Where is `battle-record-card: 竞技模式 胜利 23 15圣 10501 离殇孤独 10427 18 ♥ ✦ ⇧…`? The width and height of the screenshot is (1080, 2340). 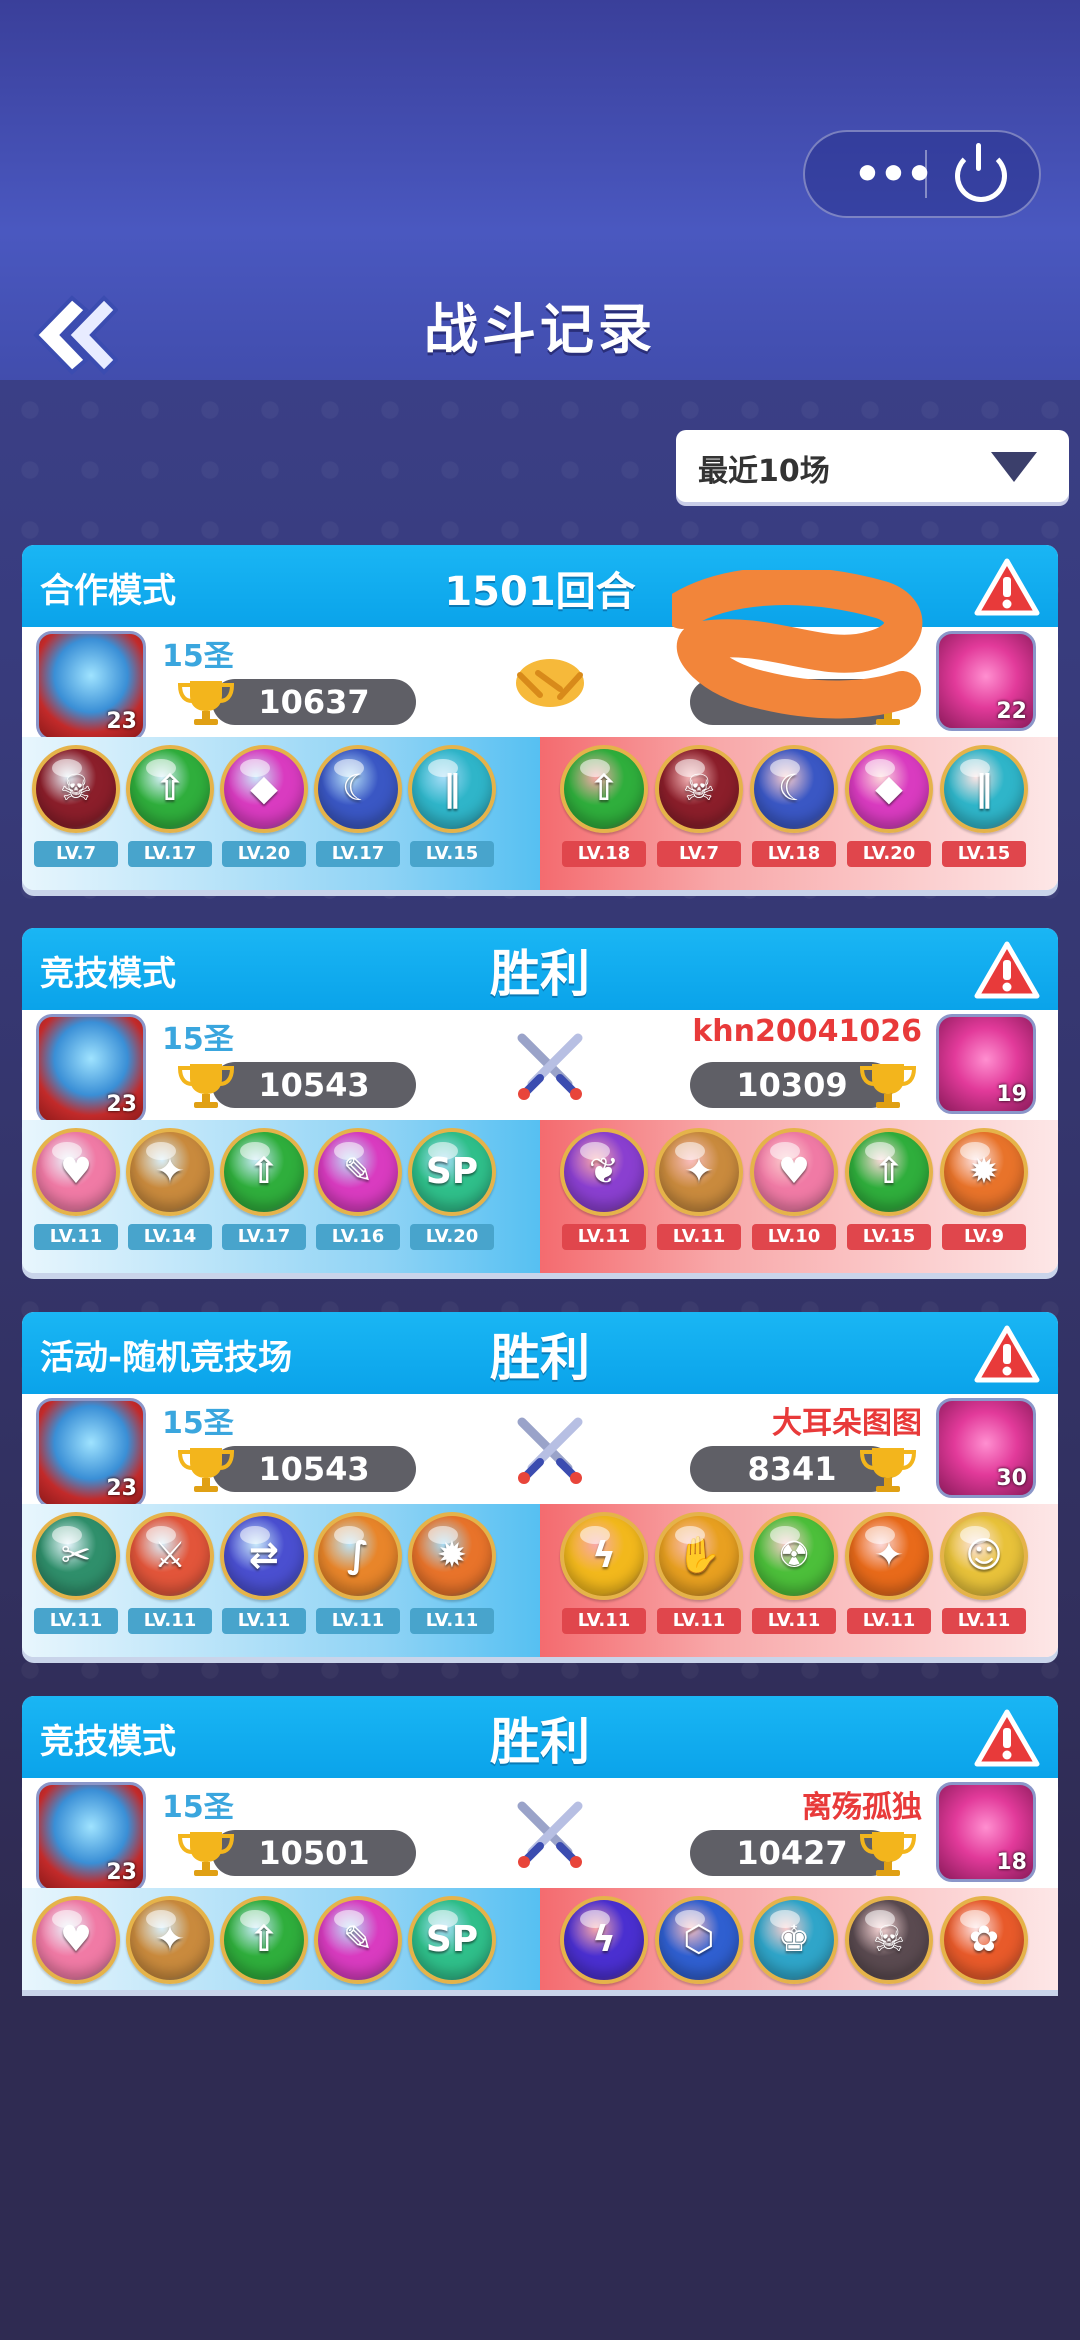
battle-record-card: 竞技模式 胜利 23 15圣 10501 离殇孤独 10427 18 ♥ ✦ ⇧… is located at coordinates (540, 1843).